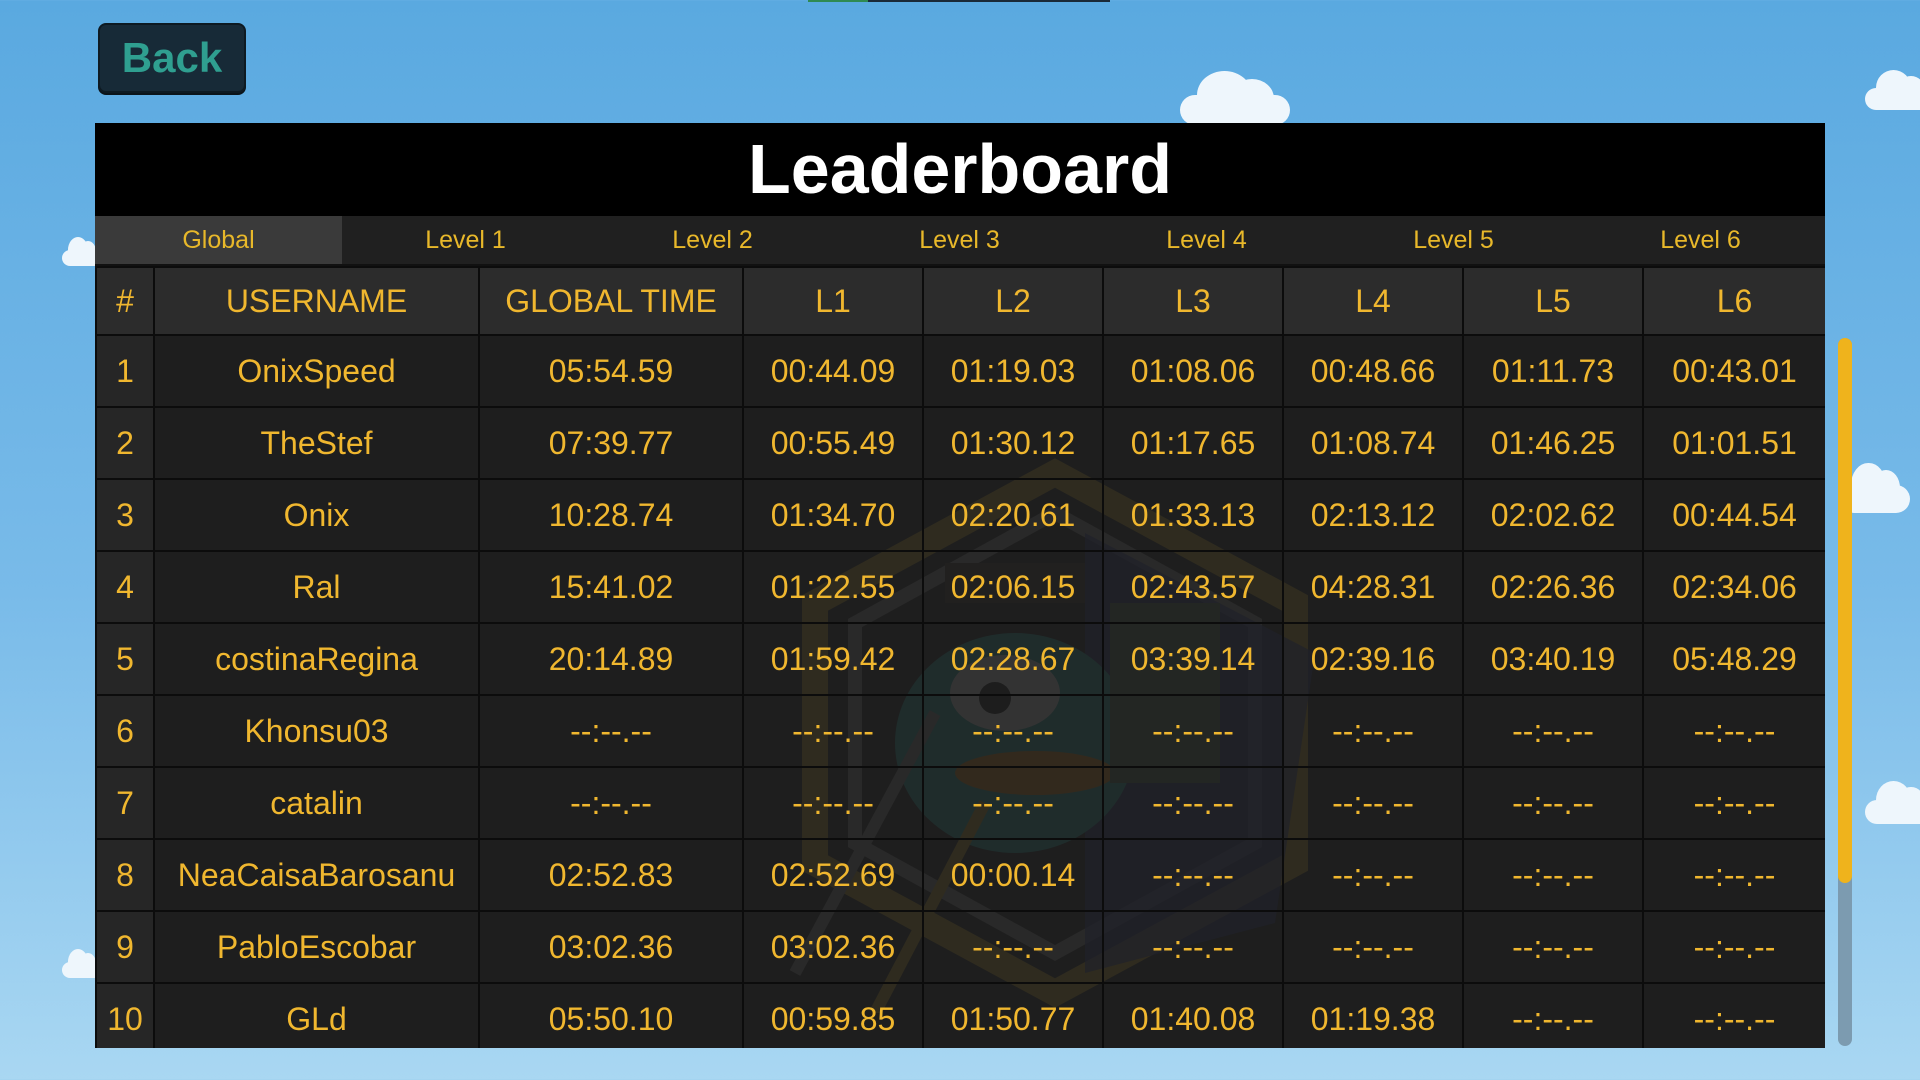  Describe the element at coordinates (833, 515) in the screenshot. I see `time-cell: 01:34.70` at that location.